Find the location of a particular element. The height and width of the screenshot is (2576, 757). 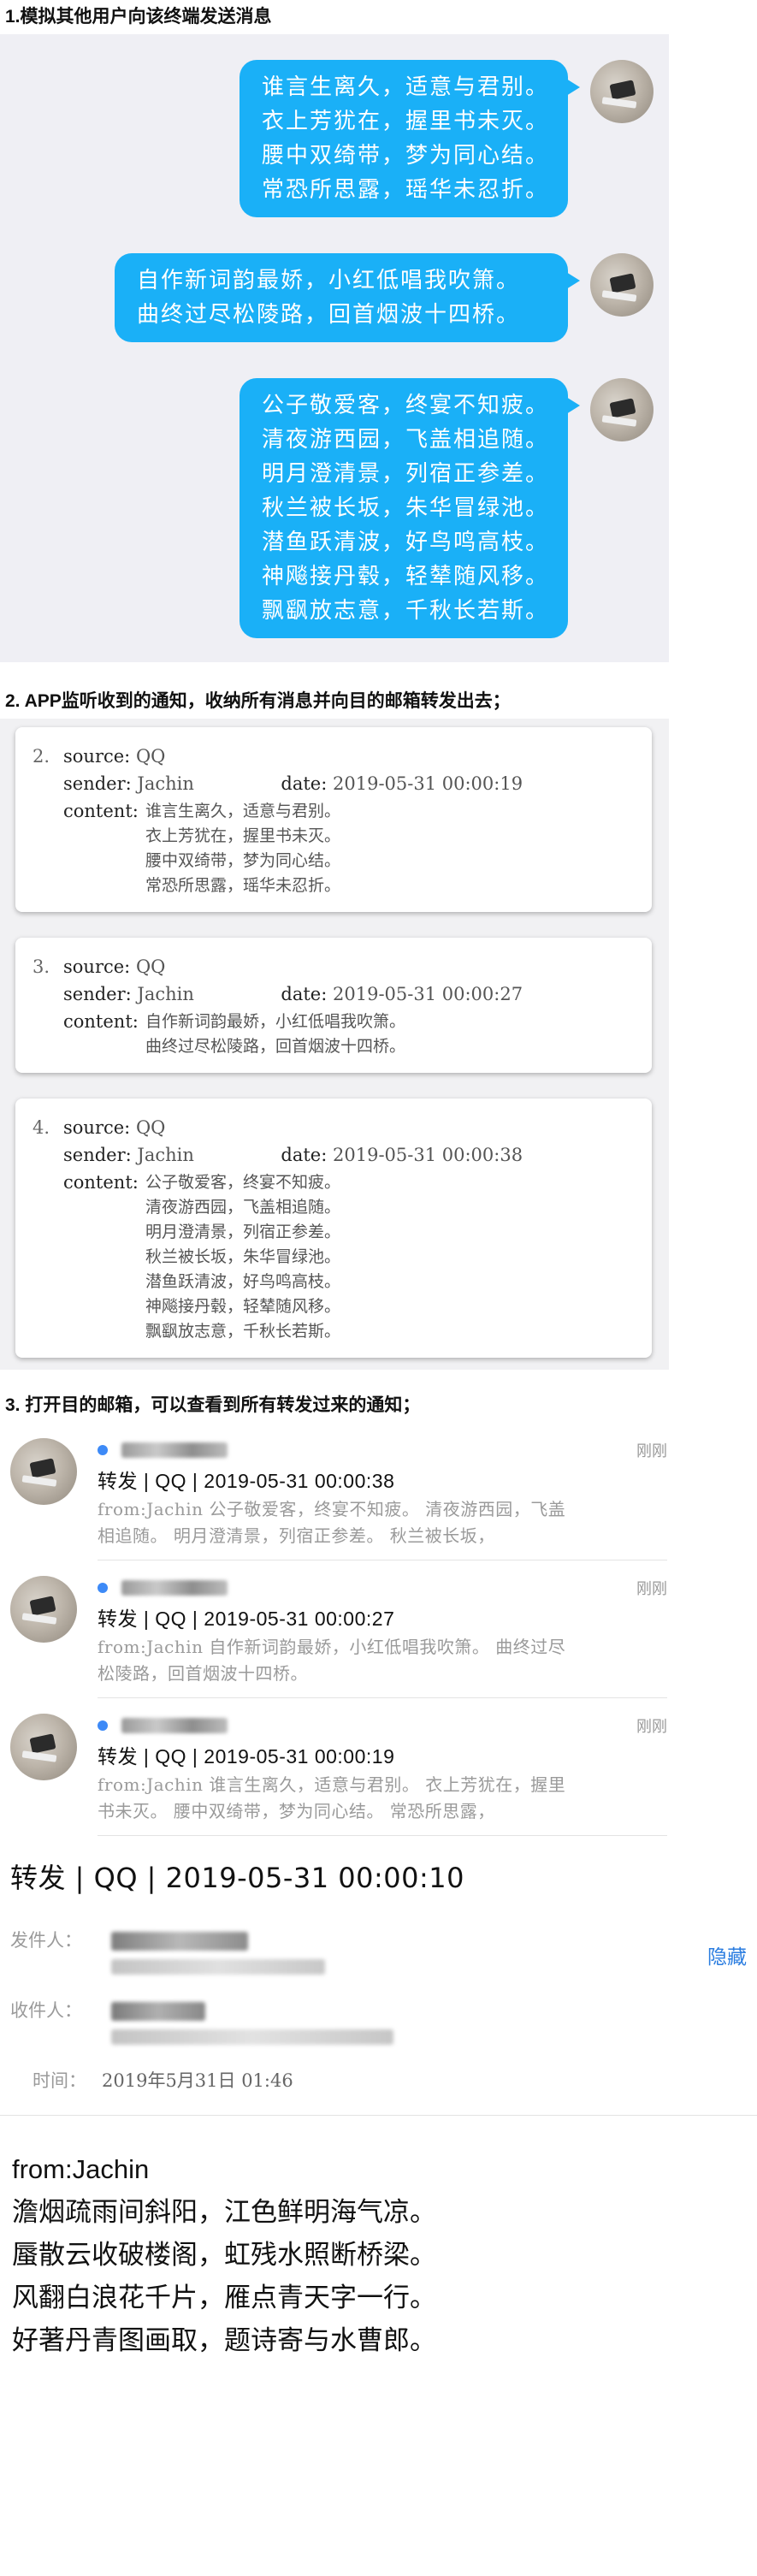

card-number: 2. is located at coordinates (41, 756).